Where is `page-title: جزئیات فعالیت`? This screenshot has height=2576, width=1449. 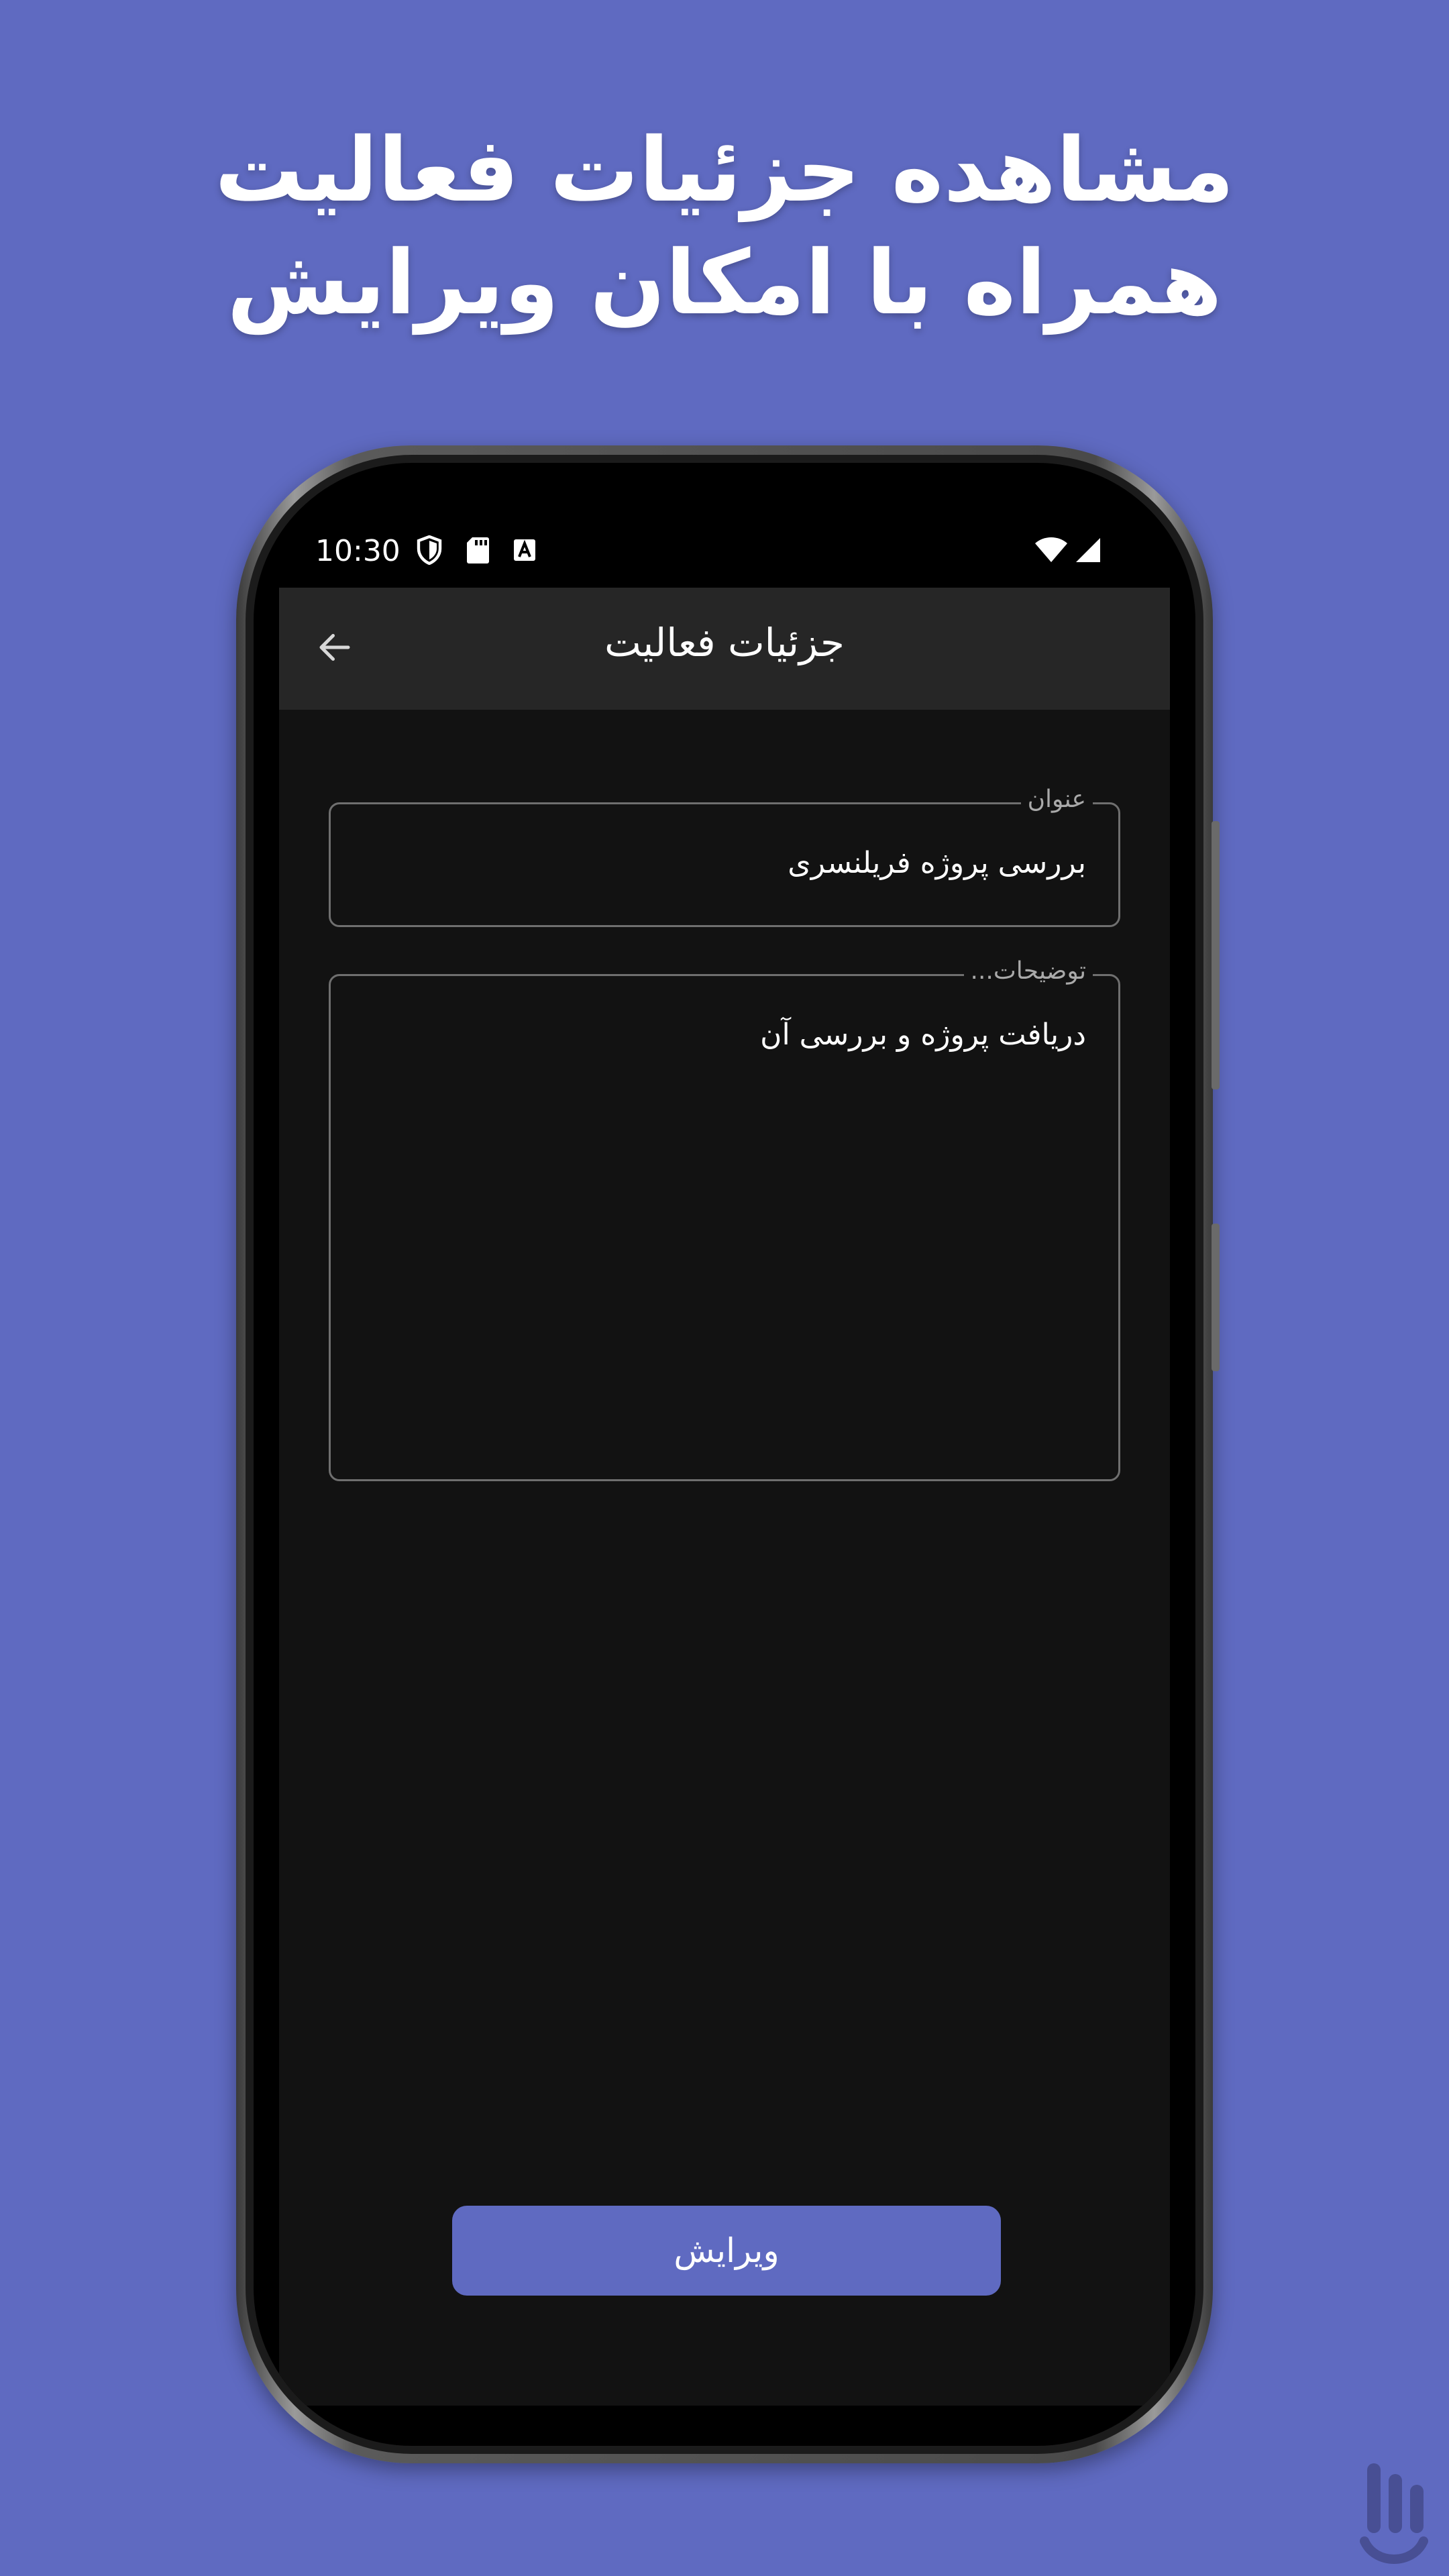
page-title: جزئیات فعالیت is located at coordinates (724, 642).